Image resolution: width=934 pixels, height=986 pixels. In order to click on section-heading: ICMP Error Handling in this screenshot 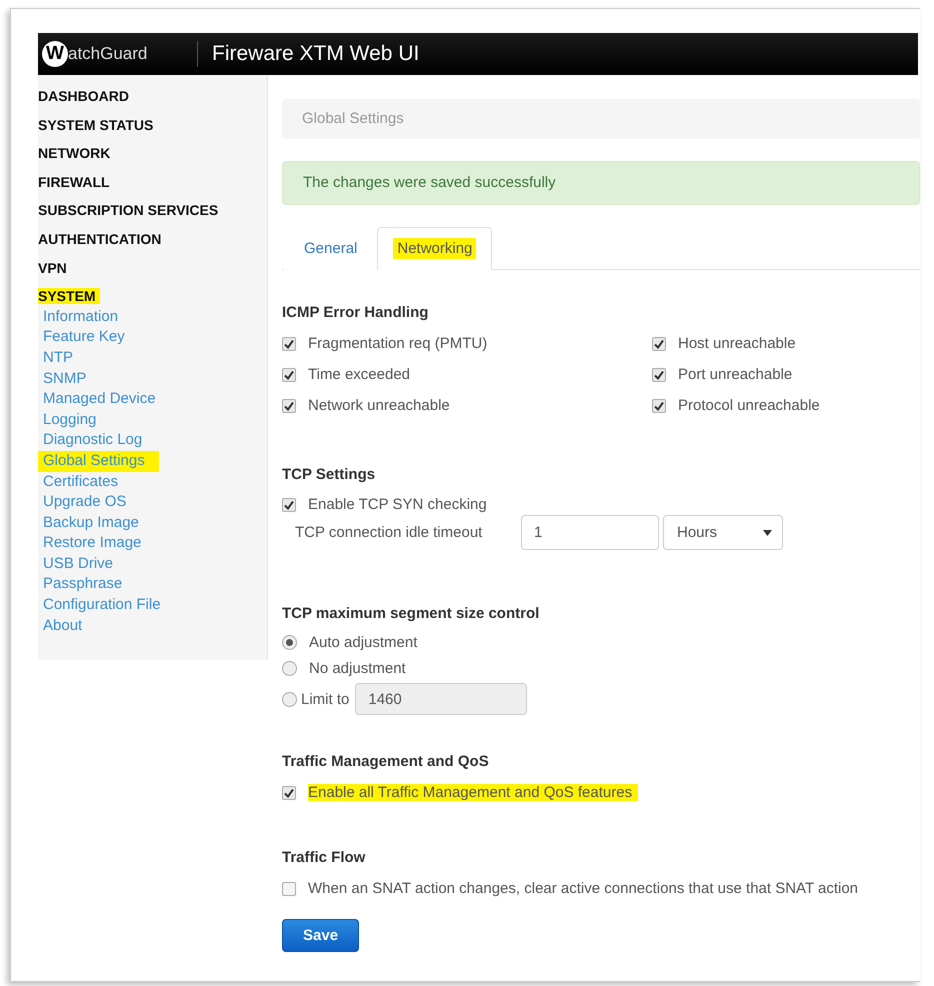, I will do `click(356, 312)`.